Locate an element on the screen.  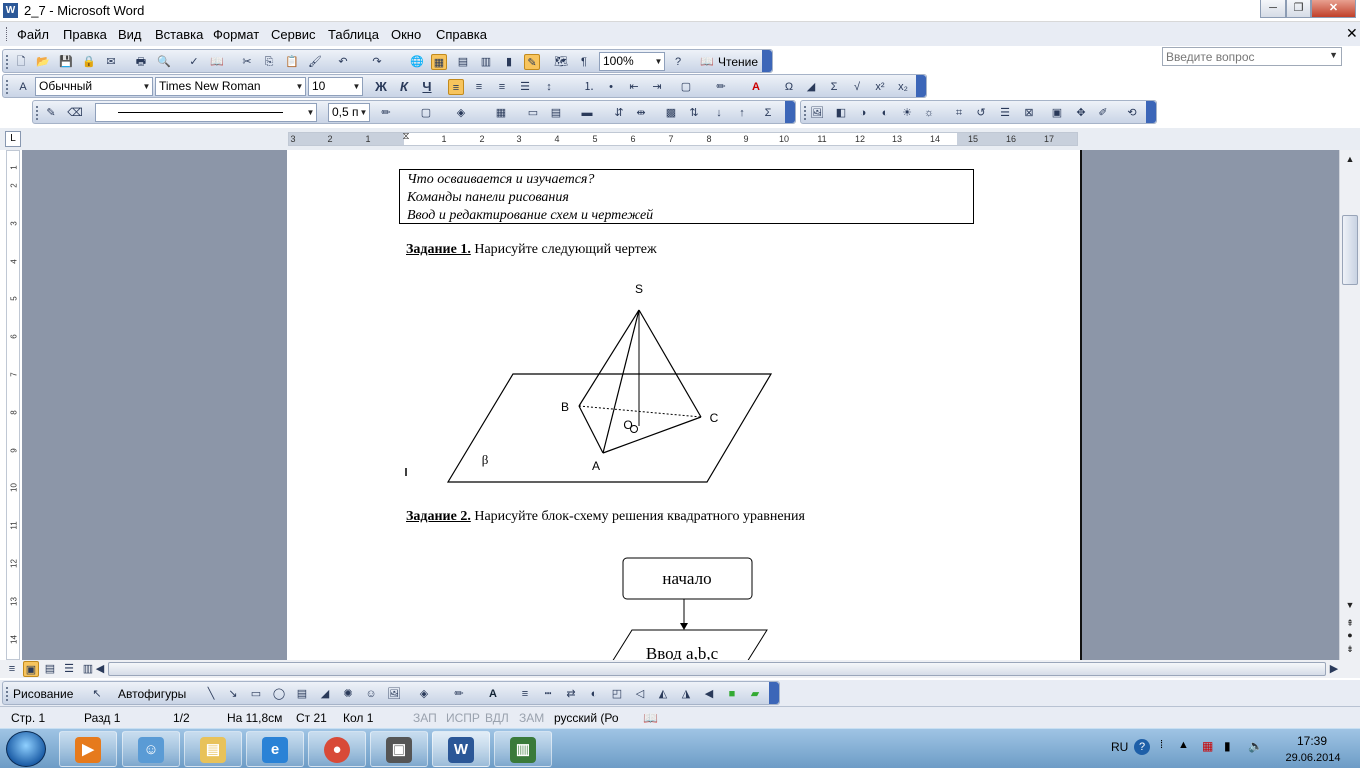
numbering-icon: ⒈ is located at coordinates (589, 87).